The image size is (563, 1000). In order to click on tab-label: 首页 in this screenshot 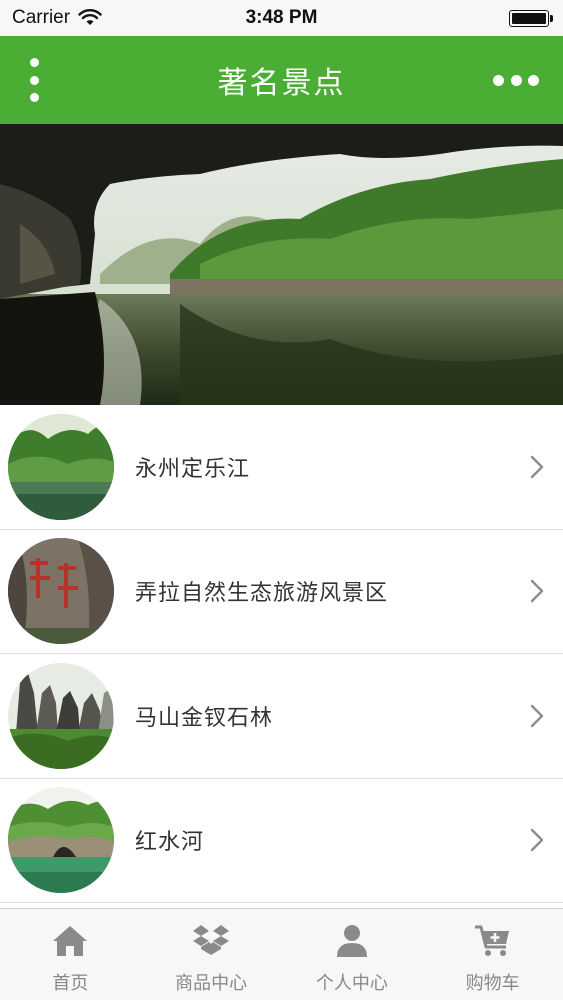, I will do `click(70, 983)`.